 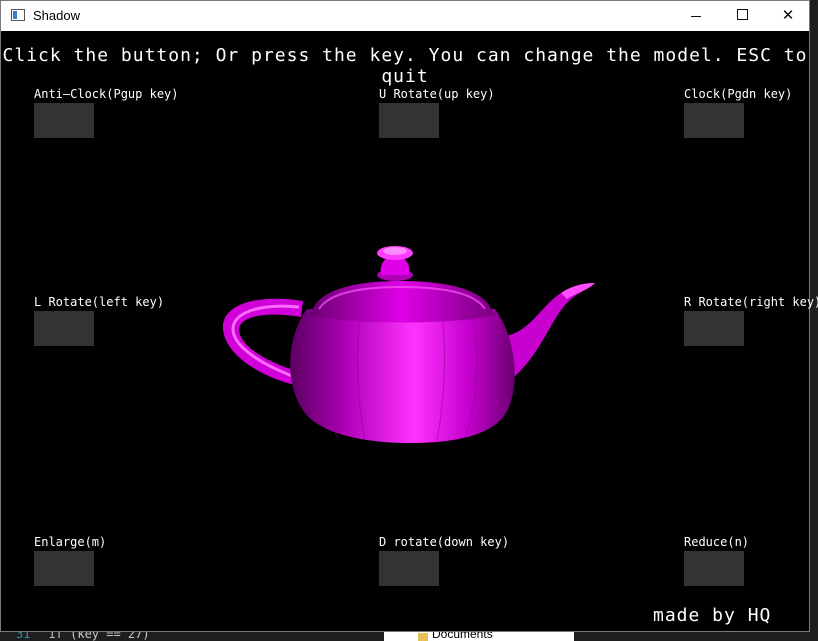 I want to click on anti-clock-button, so click(x=64, y=120).